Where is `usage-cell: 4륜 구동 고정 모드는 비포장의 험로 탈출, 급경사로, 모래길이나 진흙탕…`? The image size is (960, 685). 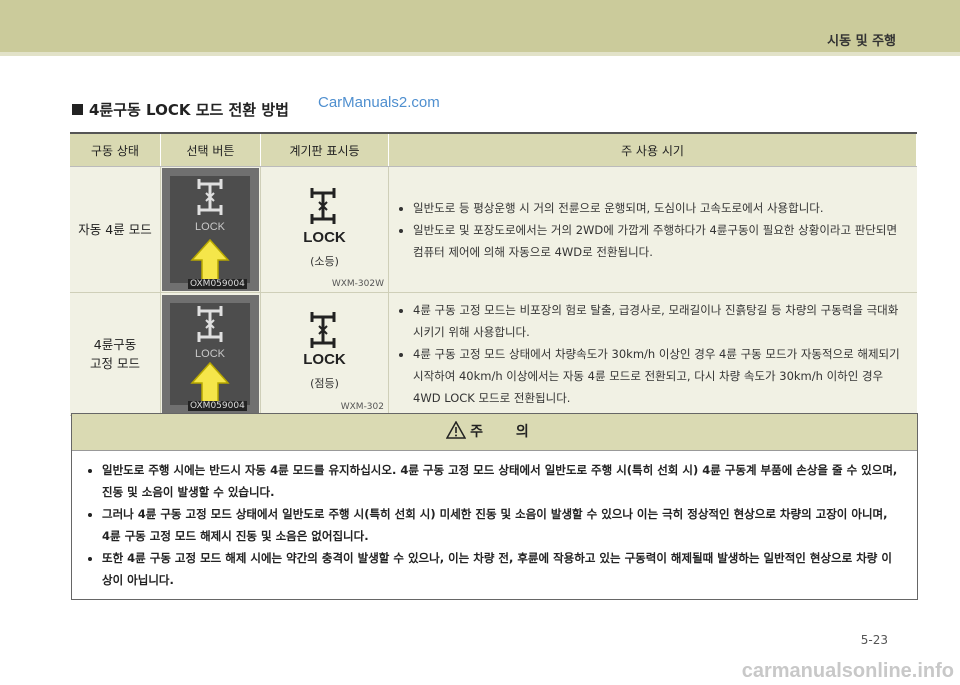 usage-cell: 4륜 구동 고정 모드는 비포장의 험로 탈출, 급경사로, 모래길이나 진흙탕… is located at coordinates (652, 354).